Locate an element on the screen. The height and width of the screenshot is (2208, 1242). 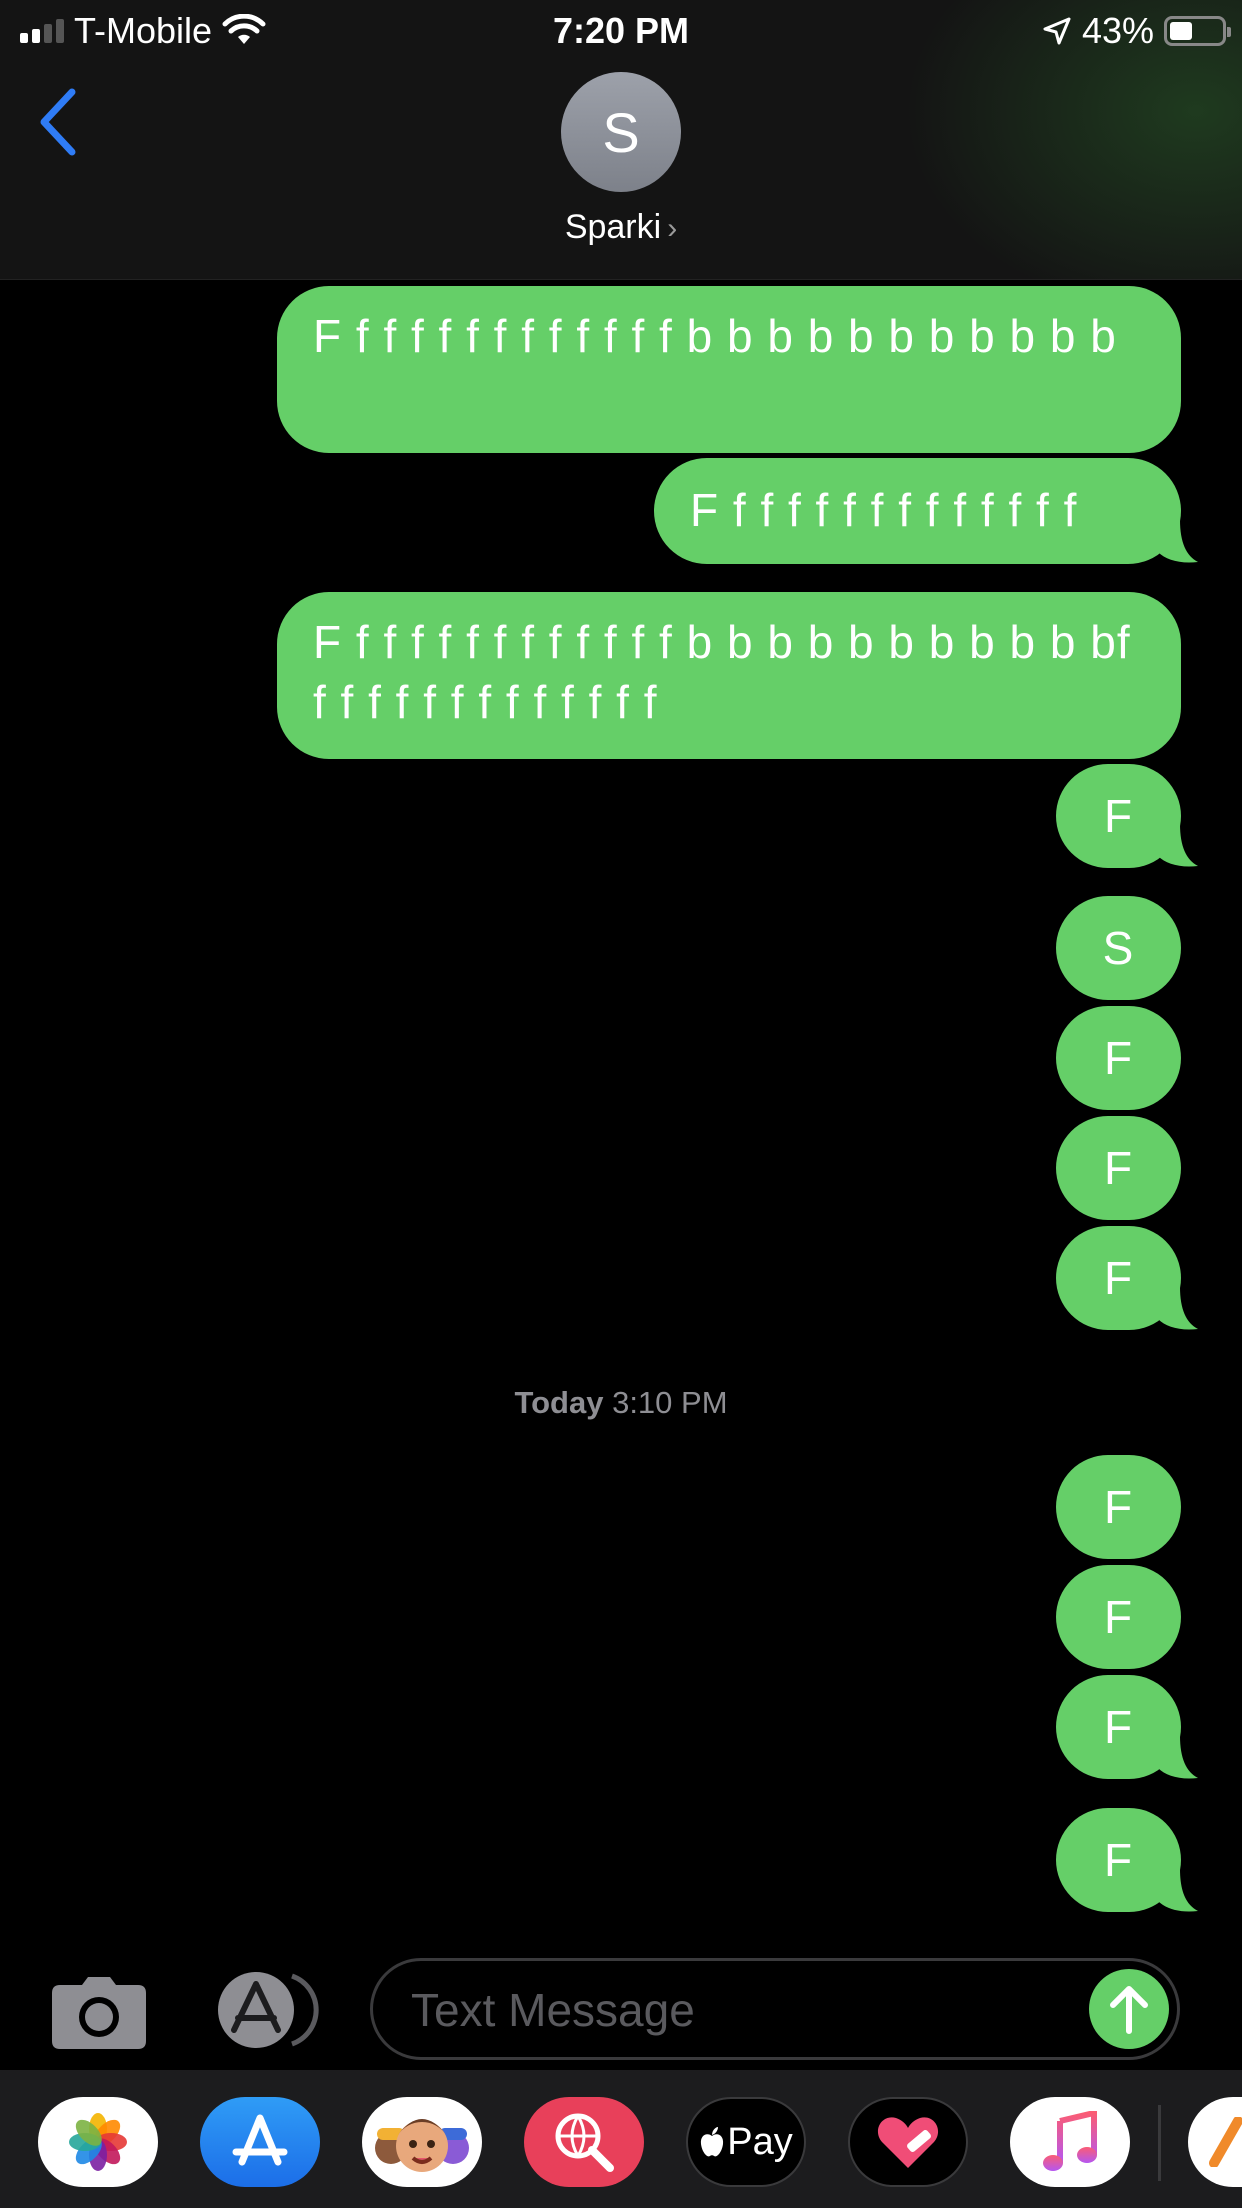
message-bubble: S is located at coordinates (1118, 948).